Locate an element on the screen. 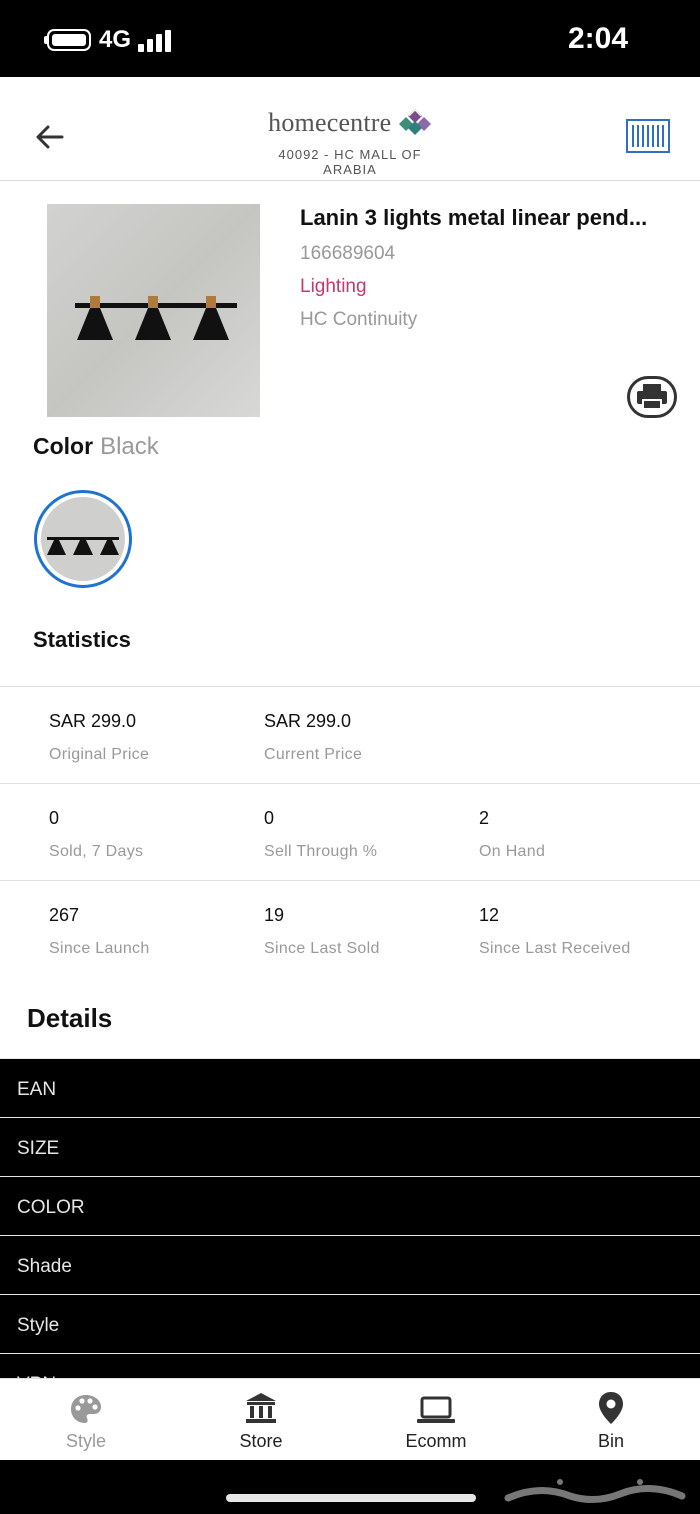 The image size is (700, 1514). color-value: Black is located at coordinates (129, 446).